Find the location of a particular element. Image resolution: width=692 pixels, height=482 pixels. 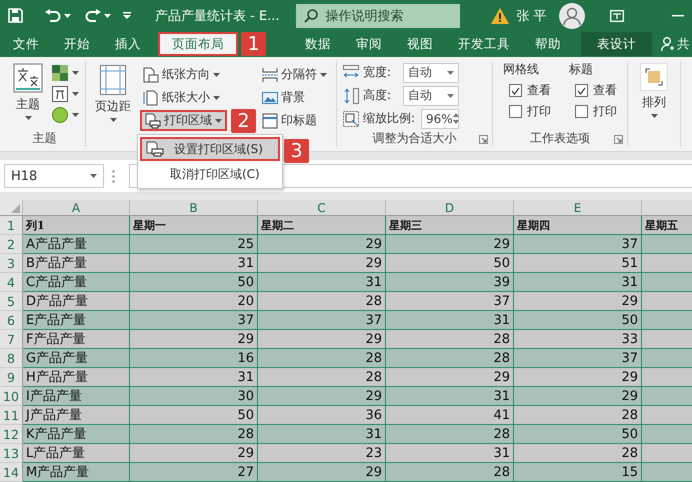

group-label: 主题 is located at coordinates (45, 138).